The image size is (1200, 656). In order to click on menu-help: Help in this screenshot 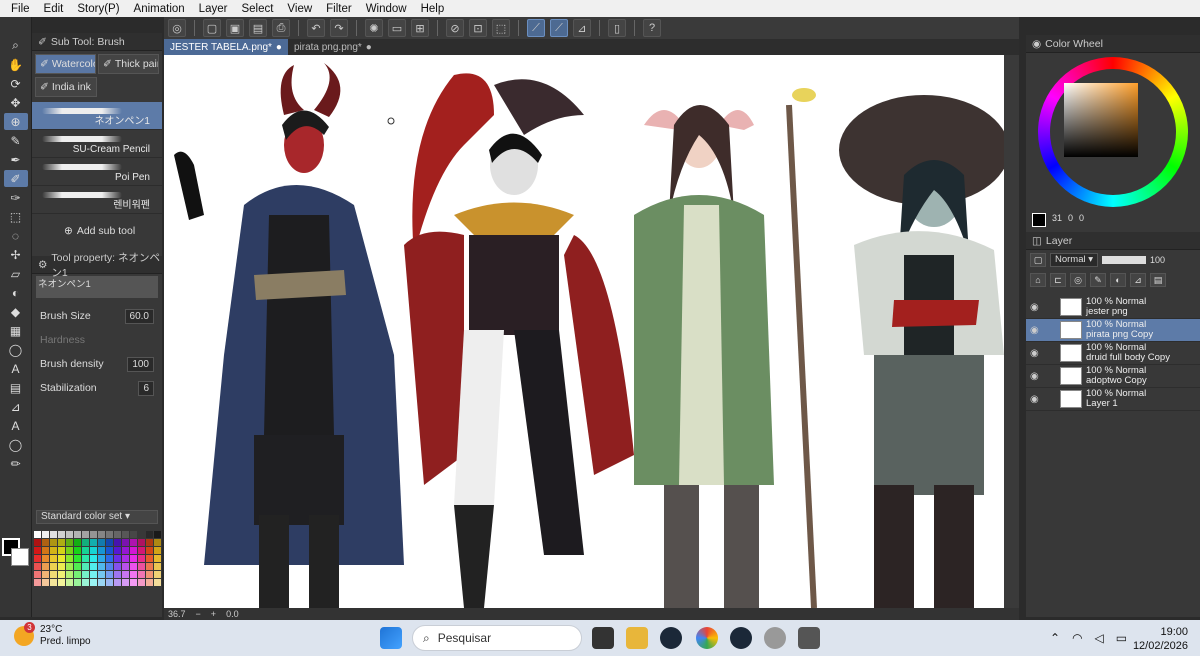, I will do `click(433, 9)`.